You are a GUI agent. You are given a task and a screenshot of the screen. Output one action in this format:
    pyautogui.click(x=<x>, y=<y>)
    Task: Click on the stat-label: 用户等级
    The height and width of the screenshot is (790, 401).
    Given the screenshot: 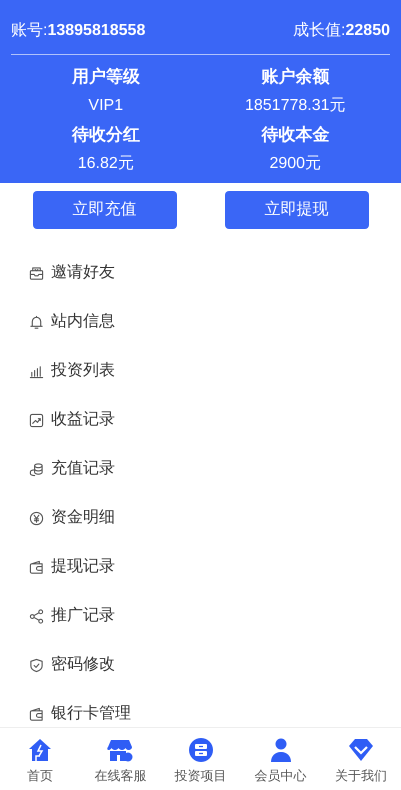 What is the action you would take?
    pyautogui.click(x=105, y=77)
    